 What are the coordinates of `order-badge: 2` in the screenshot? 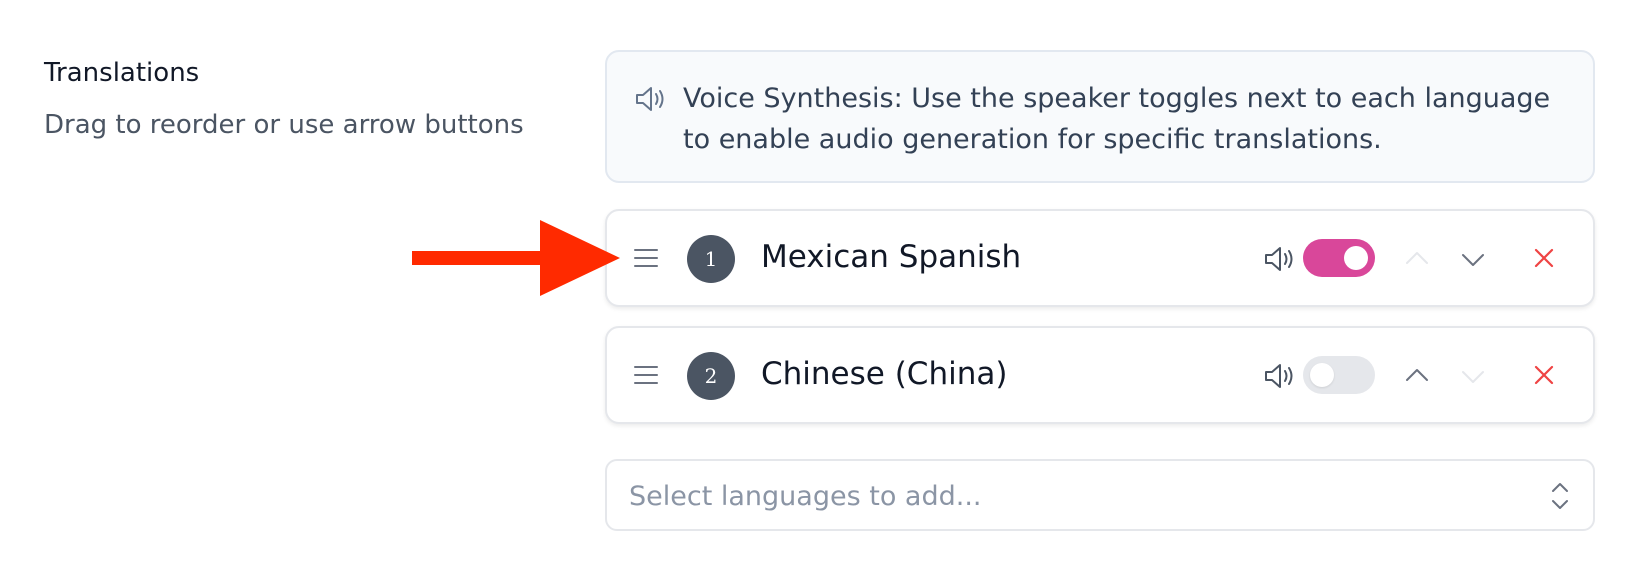 It's located at (711, 376).